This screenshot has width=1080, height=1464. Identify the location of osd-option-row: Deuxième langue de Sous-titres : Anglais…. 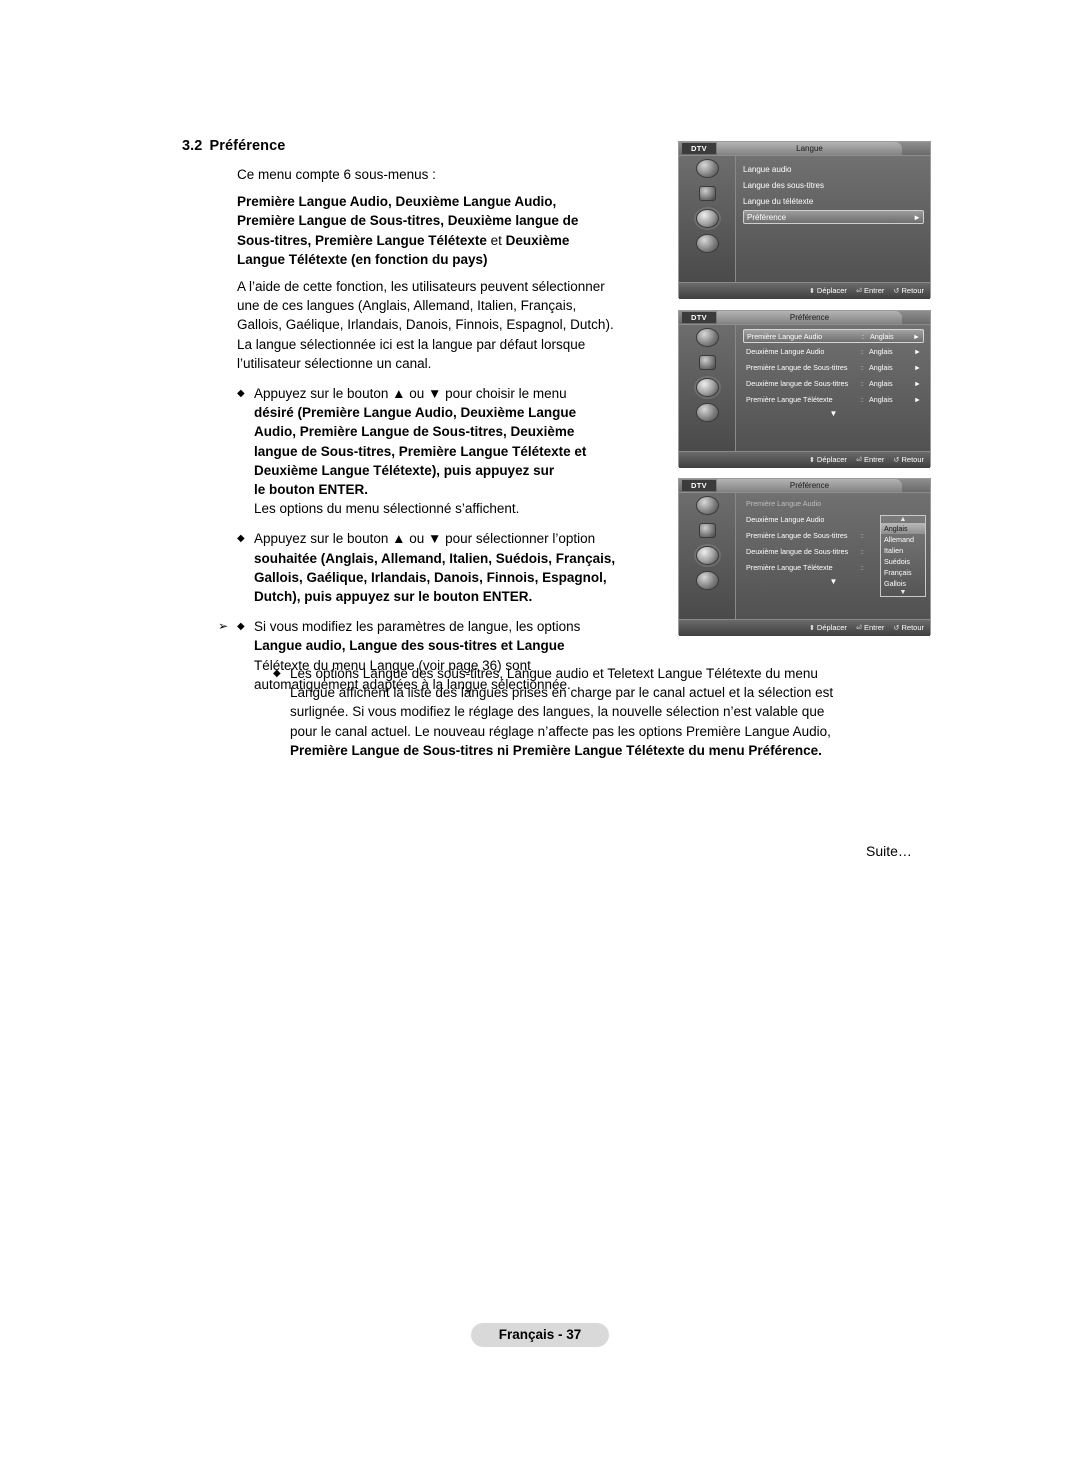
(833, 384).